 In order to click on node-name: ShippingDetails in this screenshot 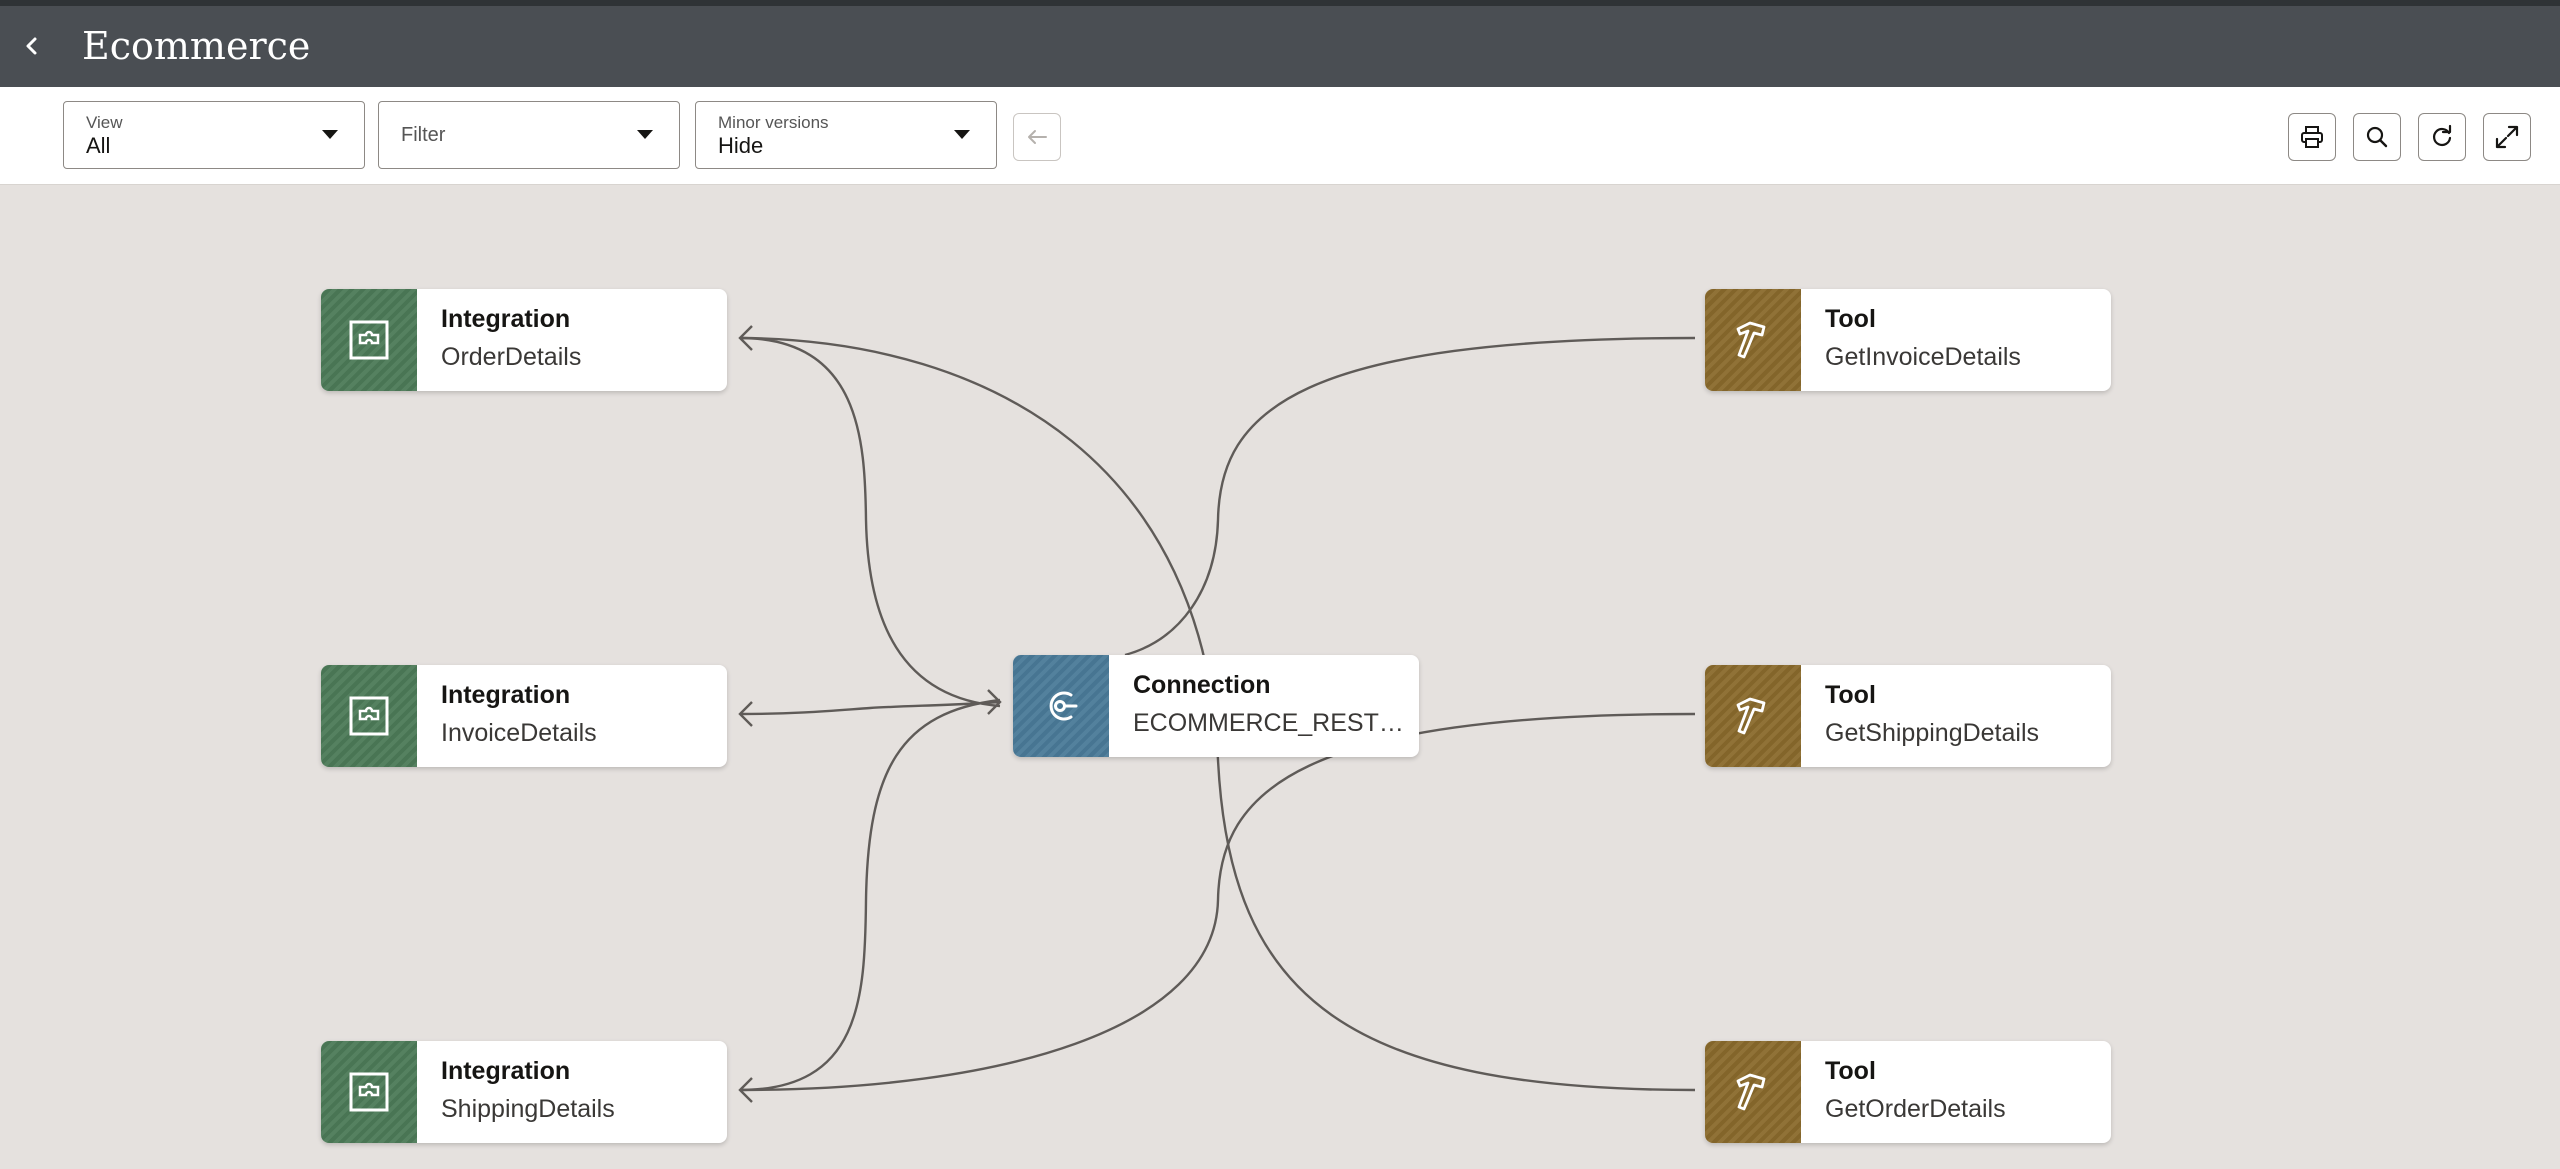, I will do `click(528, 1109)`.